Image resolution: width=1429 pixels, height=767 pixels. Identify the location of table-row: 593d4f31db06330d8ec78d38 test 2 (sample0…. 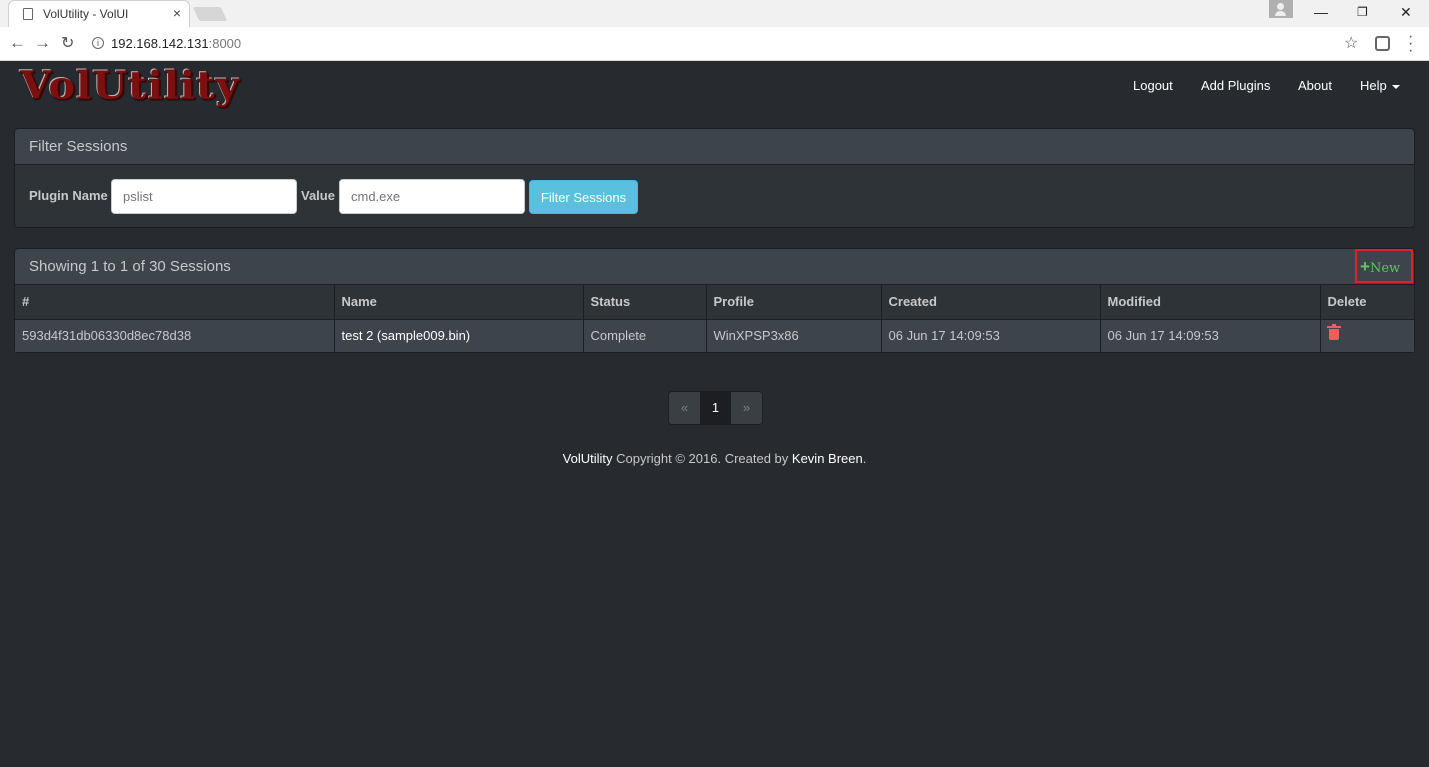
(714, 335).